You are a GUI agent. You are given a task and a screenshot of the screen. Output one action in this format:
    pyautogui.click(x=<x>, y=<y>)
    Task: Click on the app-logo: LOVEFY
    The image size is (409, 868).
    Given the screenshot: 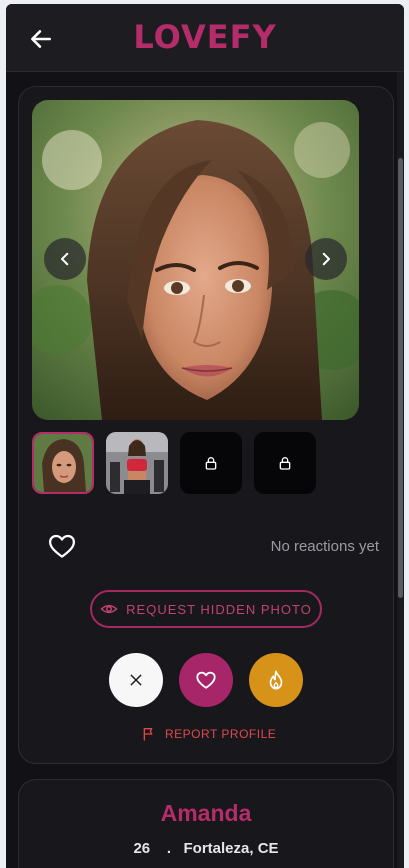 What is the action you would take?
    pyautogui.click(x=205, y=37)
    